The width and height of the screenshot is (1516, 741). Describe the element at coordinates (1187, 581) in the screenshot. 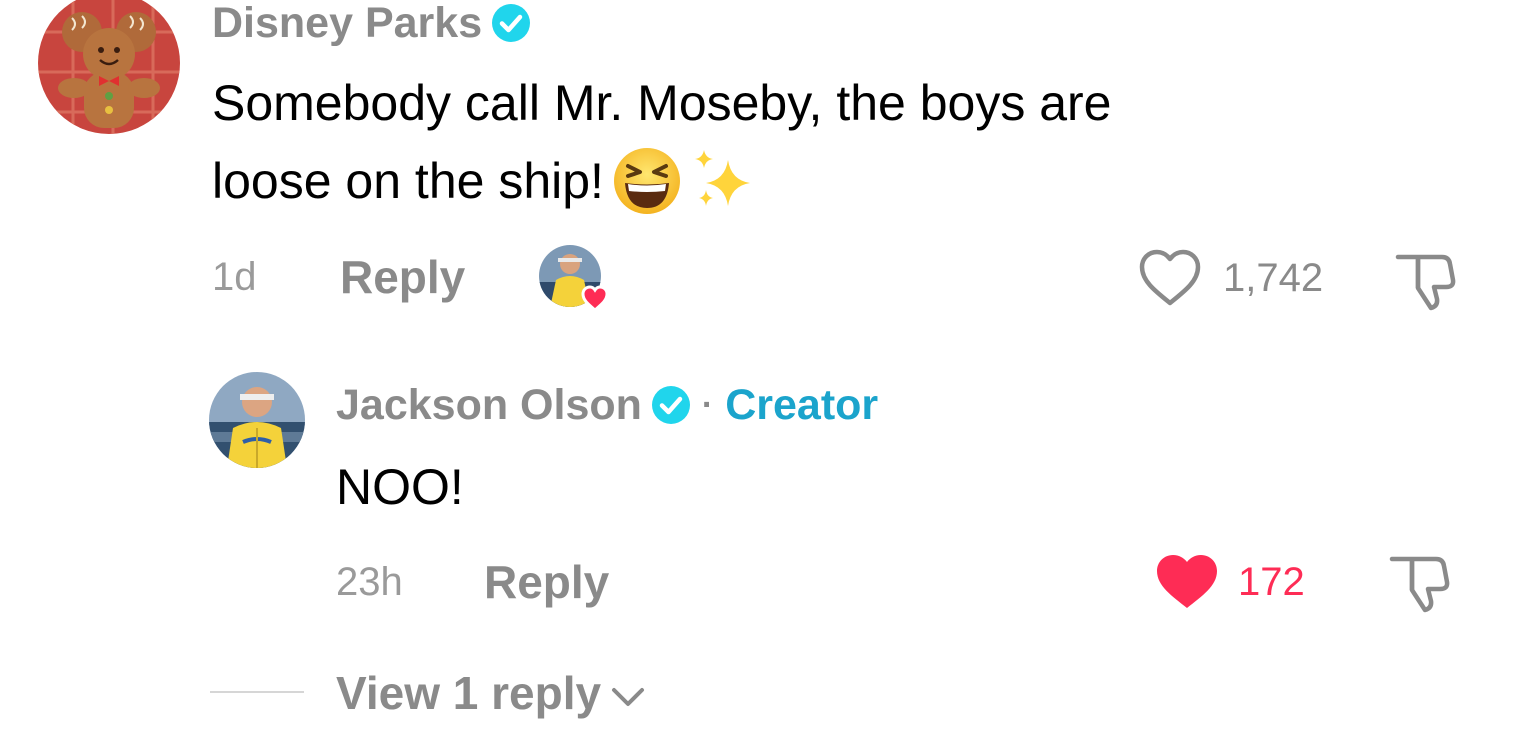

I see `heart-filled-icon` at that location.